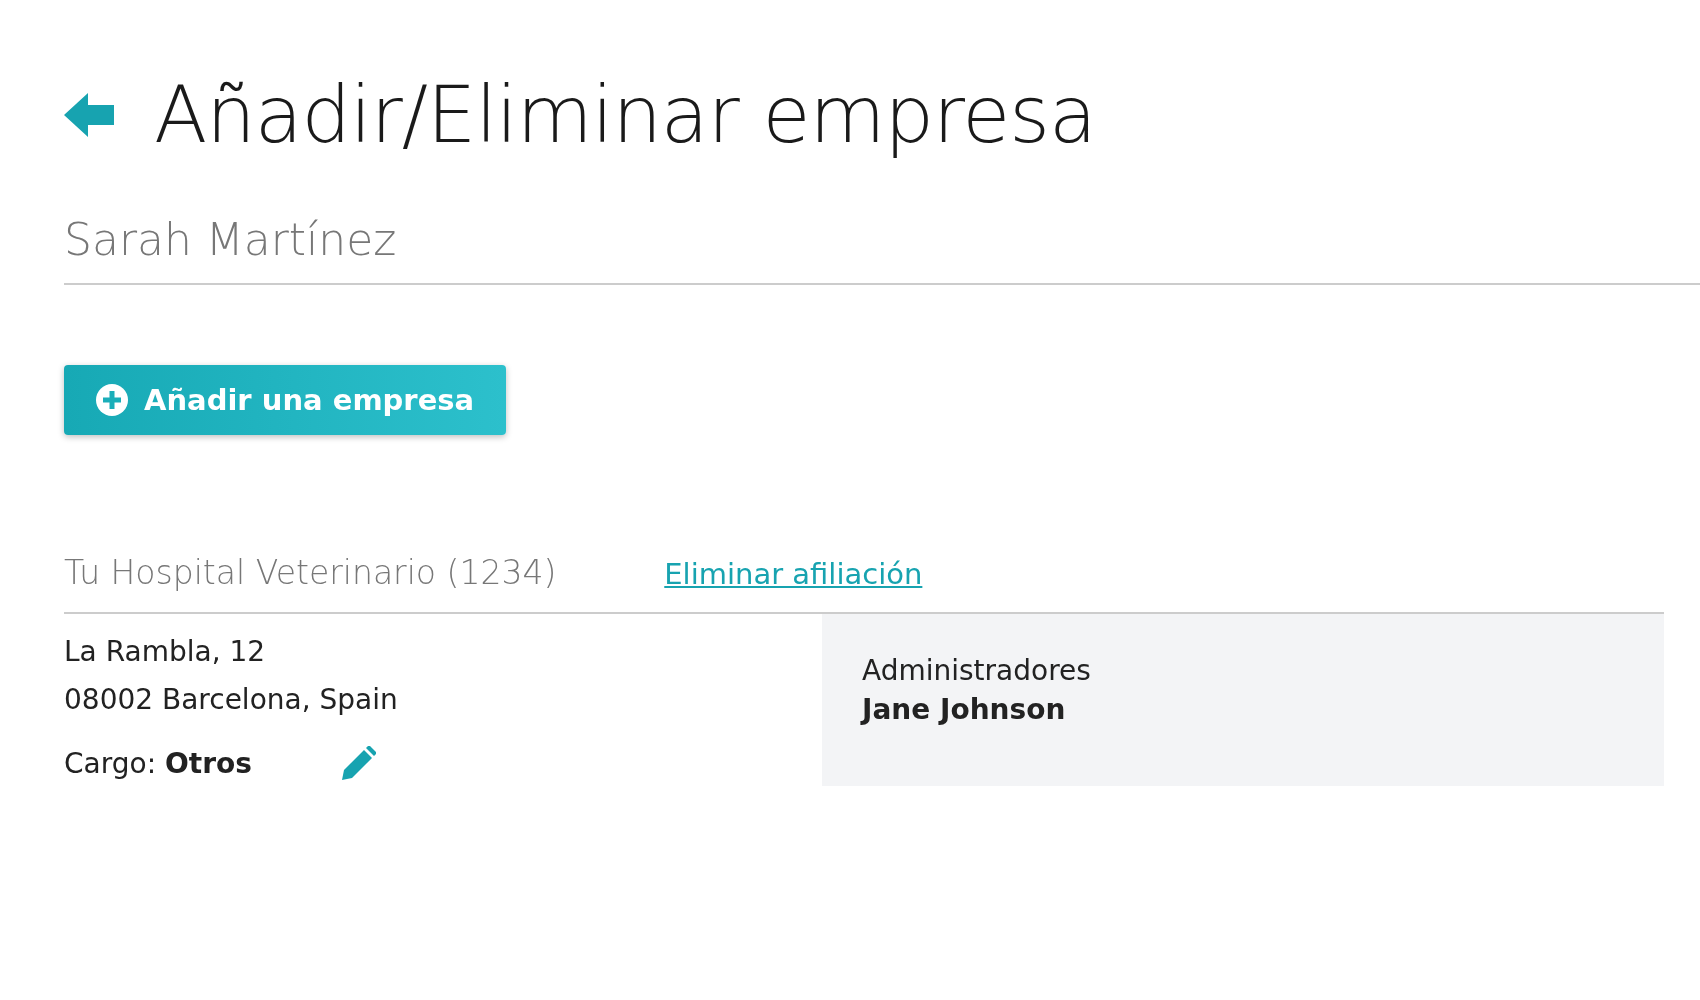 Image resolution: width=1700 pixels, height=1000 pixels. What do you see at coordinates (977, 670) in the screenshot?
I see `admins-label: Administradores` at bounding box center [977, 670].